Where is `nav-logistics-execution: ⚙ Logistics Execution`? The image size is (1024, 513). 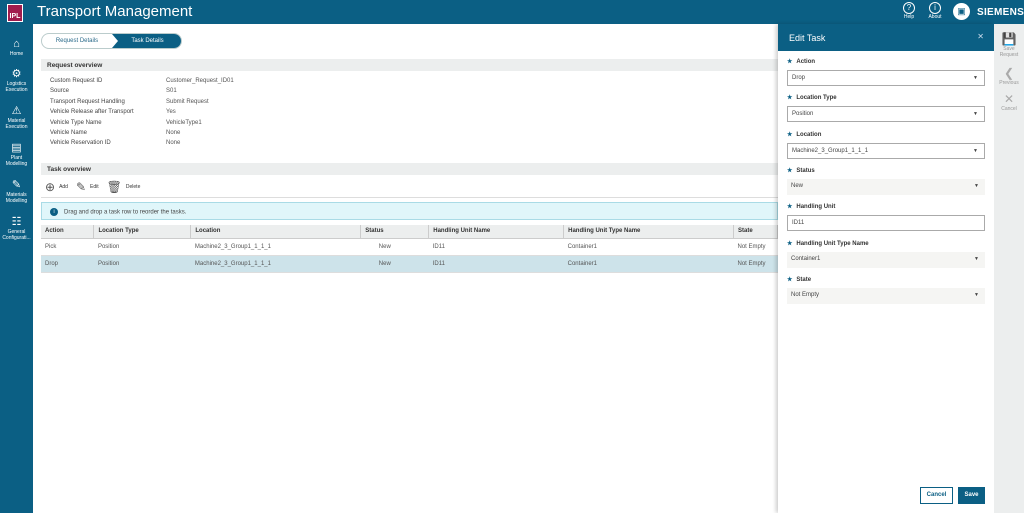
nav-logistics-execution: ⚙ Logistics Execution is located at coordinates (16, 80).